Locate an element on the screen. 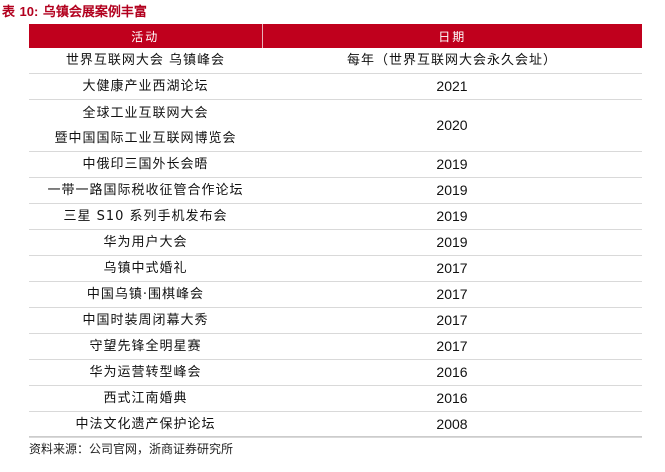  title-text: 乌镇会展案例丰富 is located at coordinates (94, 12).